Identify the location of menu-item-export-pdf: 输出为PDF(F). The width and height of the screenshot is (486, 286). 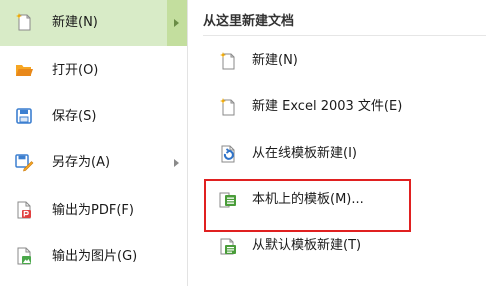
(93, 211).